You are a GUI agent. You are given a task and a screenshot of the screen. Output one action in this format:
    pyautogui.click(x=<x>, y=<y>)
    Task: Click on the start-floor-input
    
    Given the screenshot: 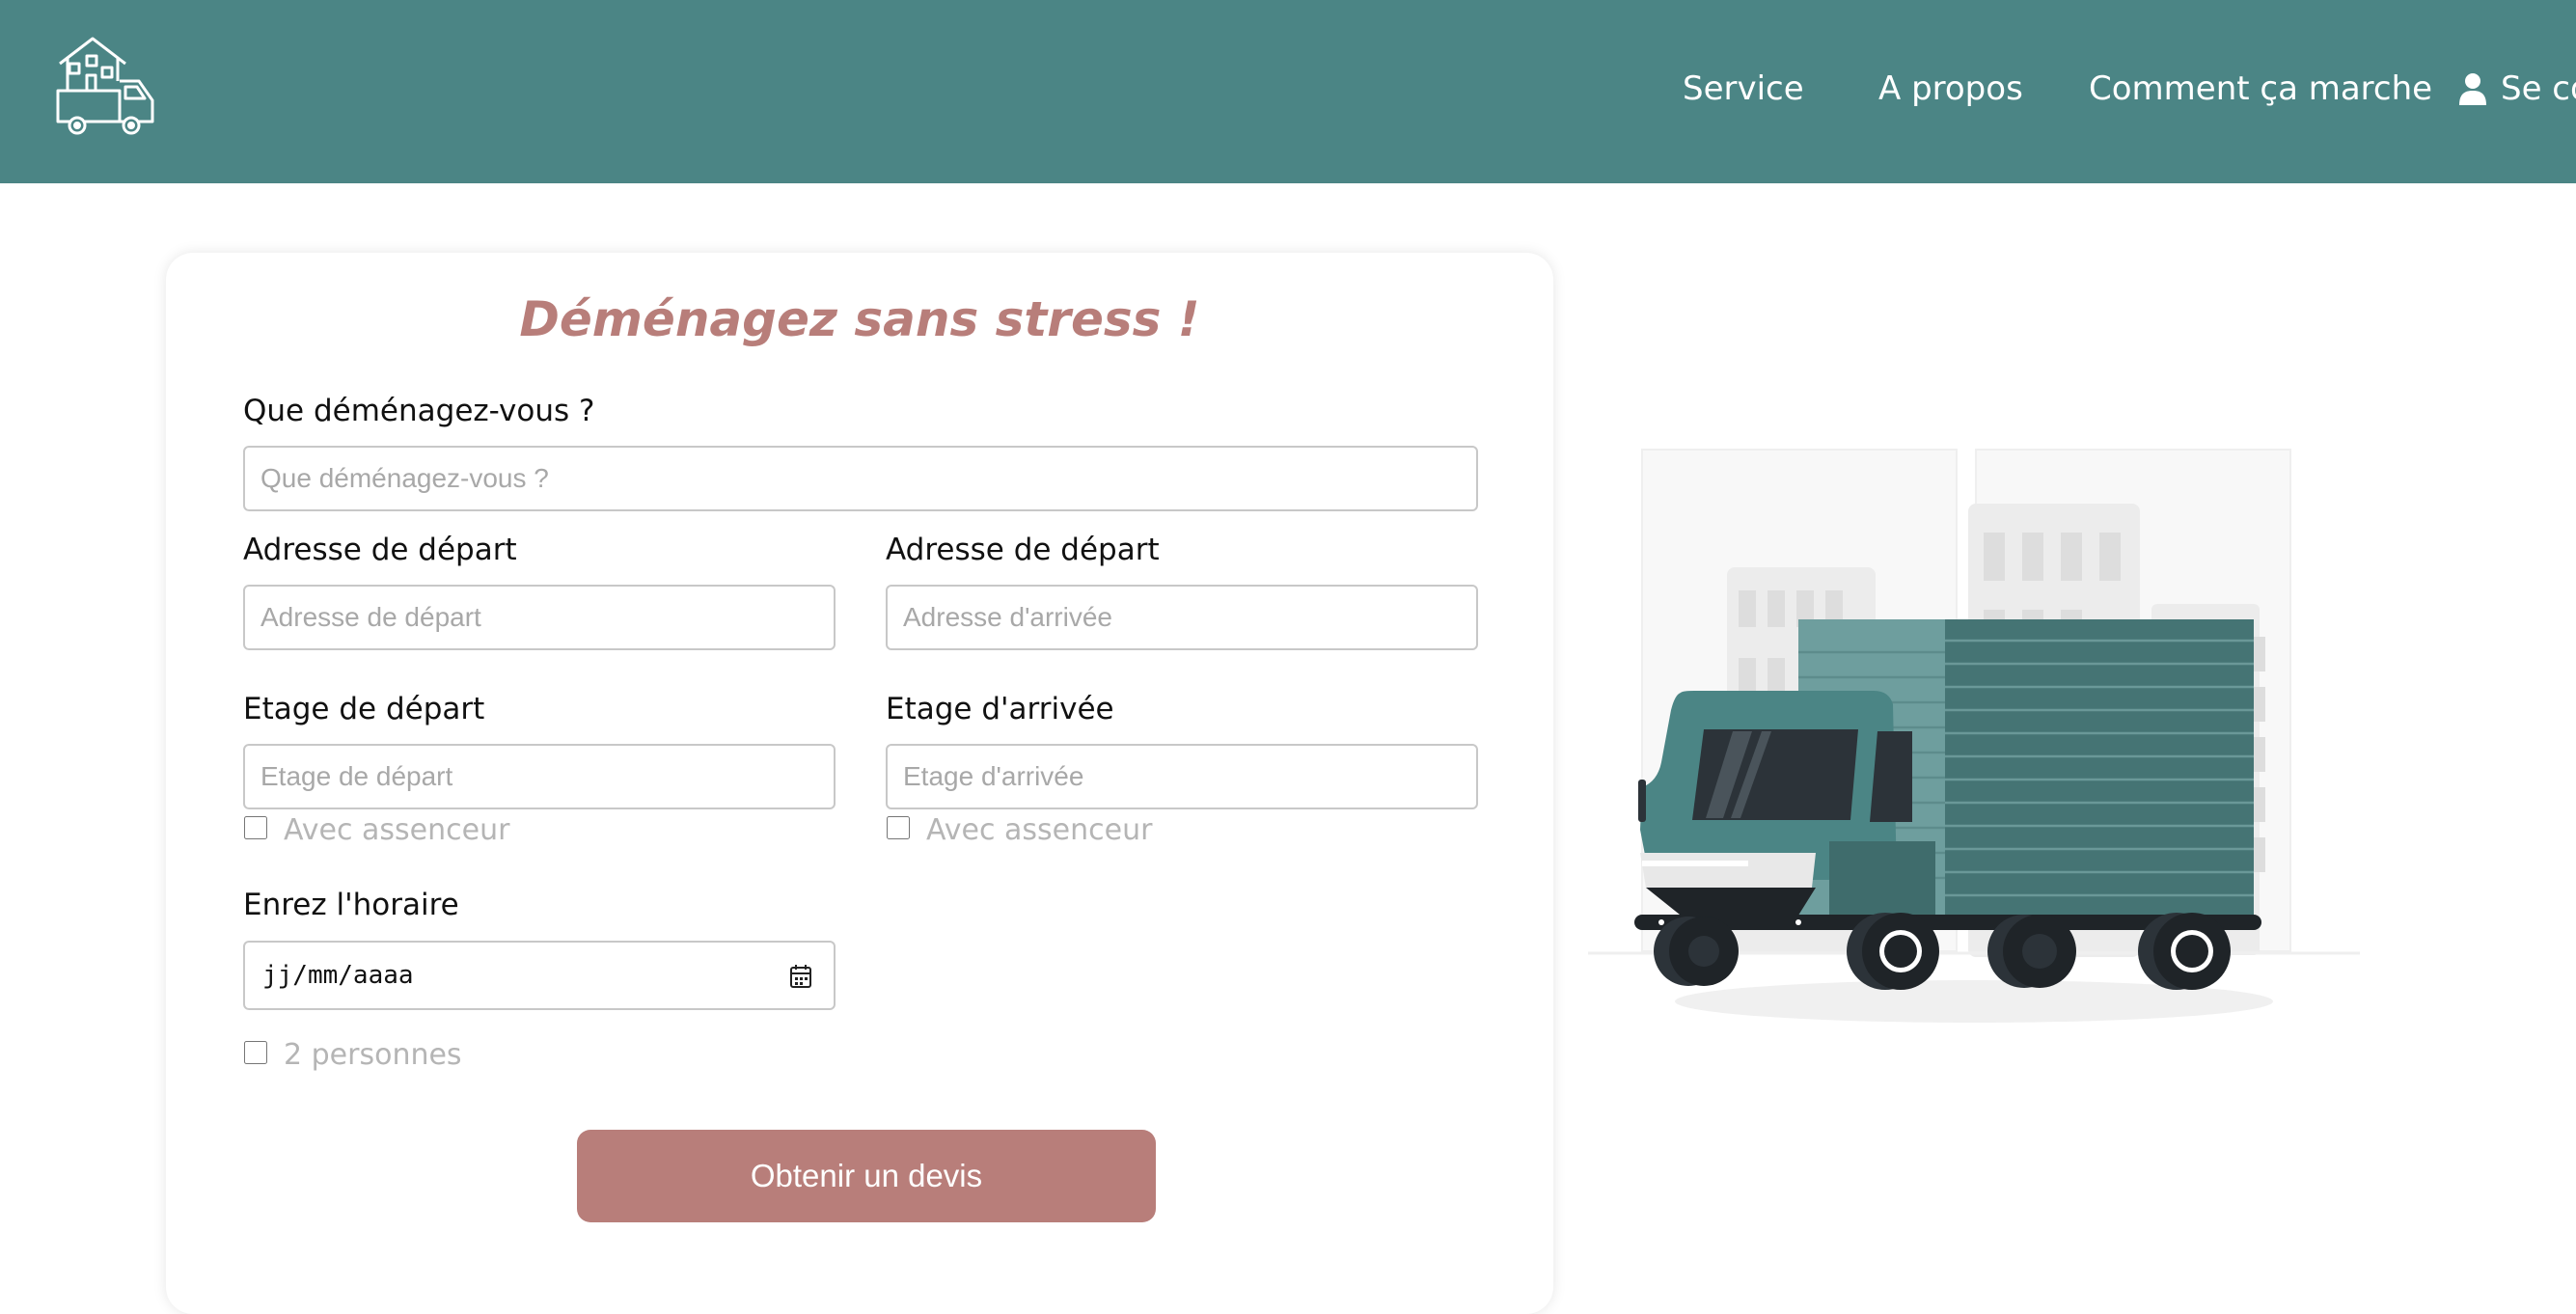 What is the action you would take?
    pyautogui.click(x=540, y=776)
    